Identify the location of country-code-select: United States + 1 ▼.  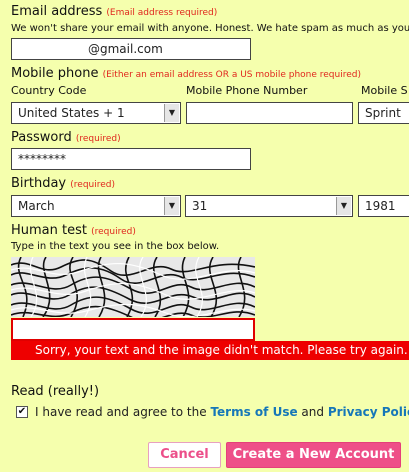
(96, 113).